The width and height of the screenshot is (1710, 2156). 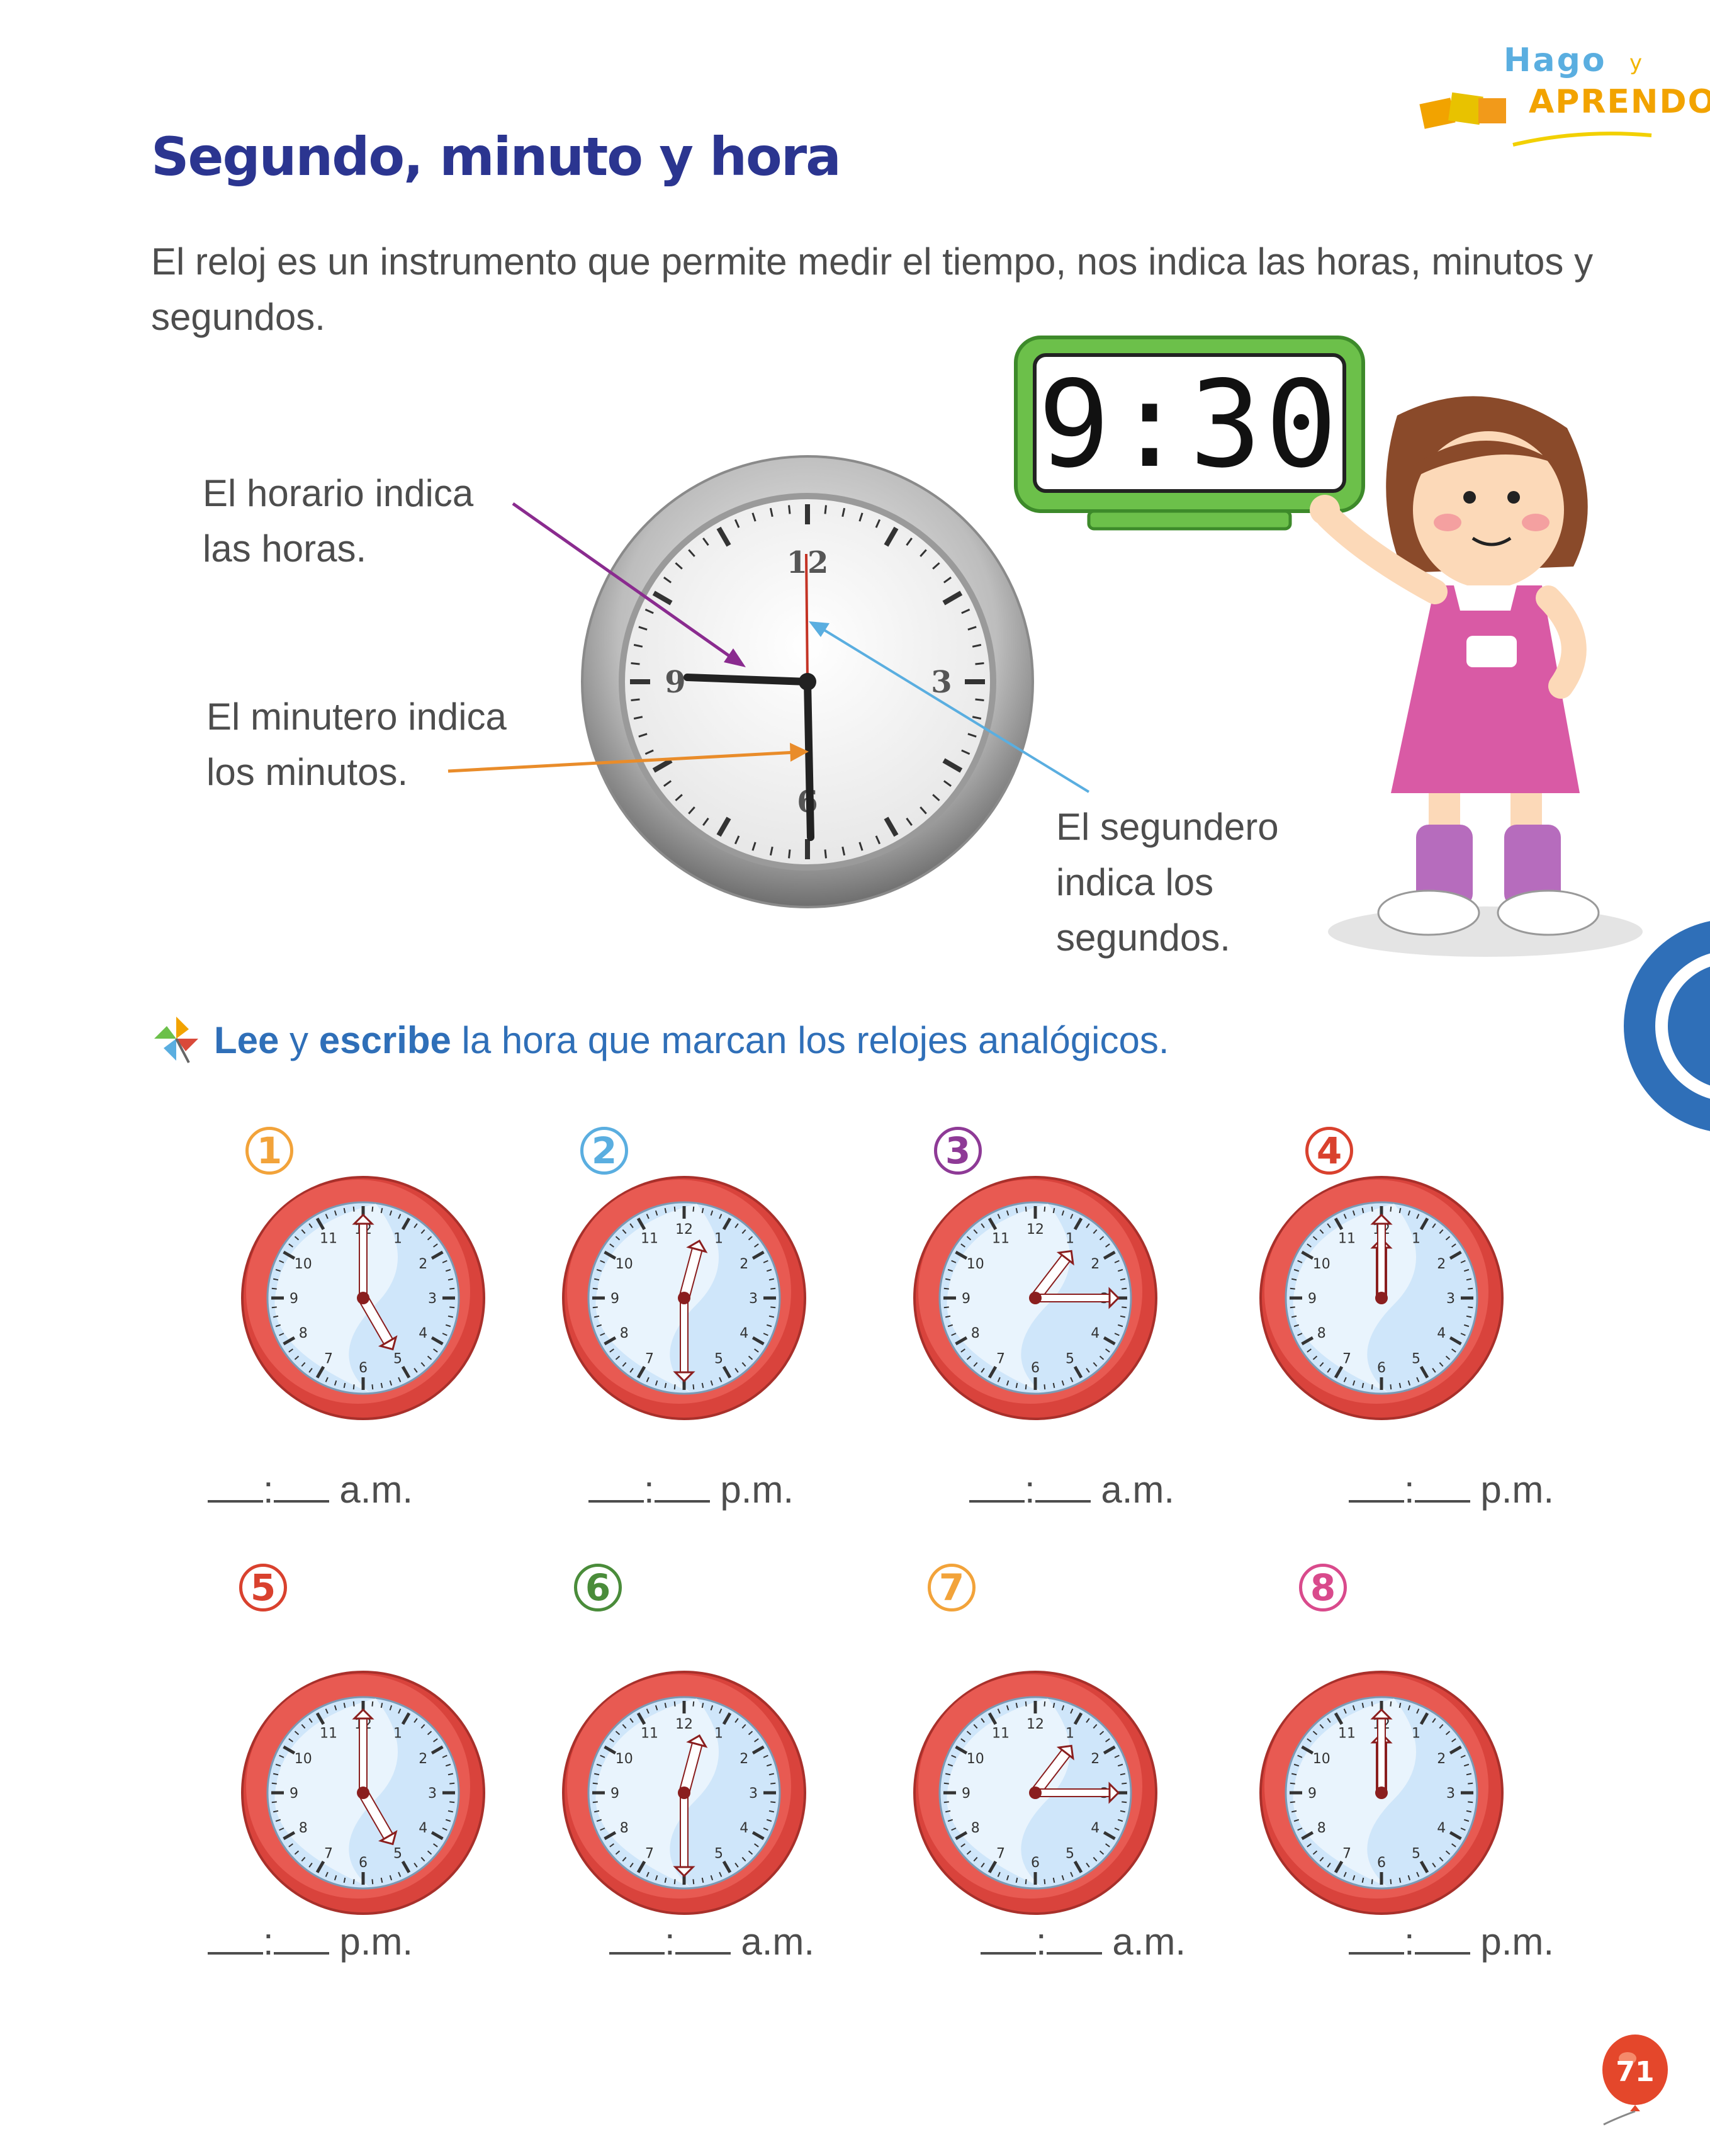 What do you see at coordinates (1476, 676) in the screenshot?
I see `girl-illustration` at bounding box center [1476, 676].